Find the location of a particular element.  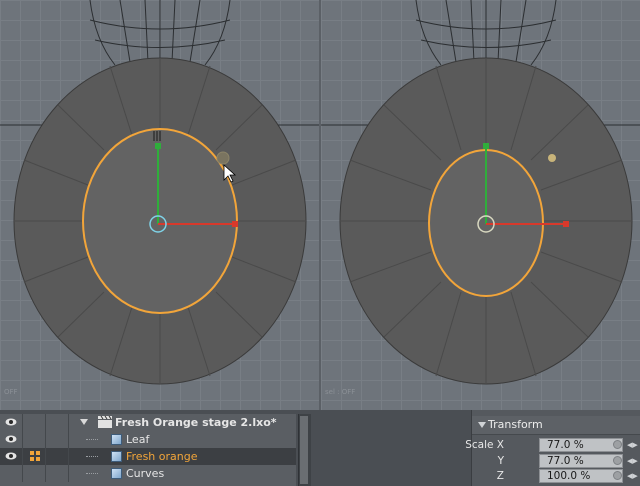

list-item: Fresh Orange stage 2.lxo* is located at coordinates (148, 422).